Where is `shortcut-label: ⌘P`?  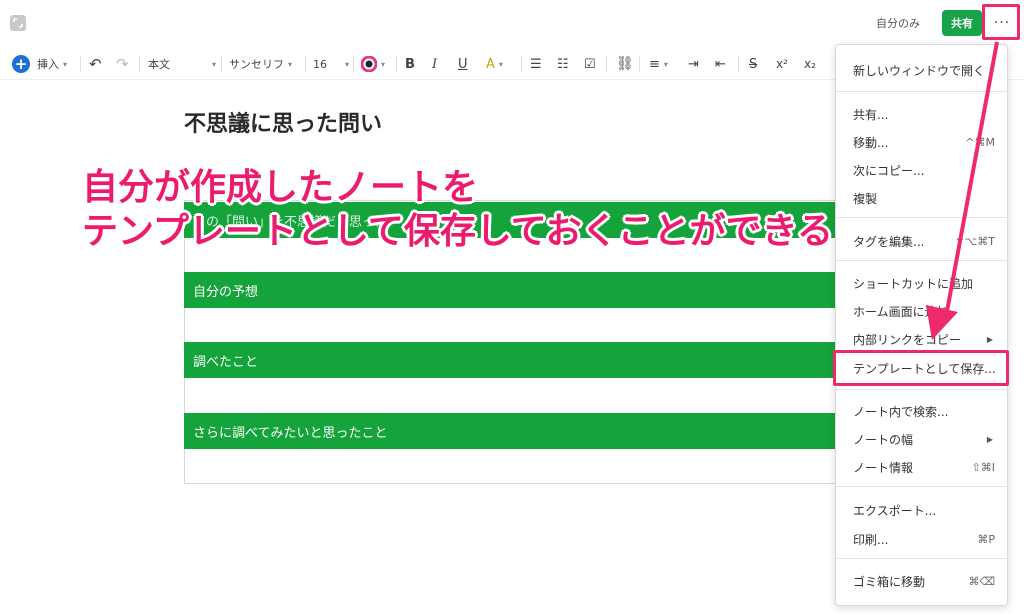
shortcut-label: ⌘P is located at coordinates (986, 539).